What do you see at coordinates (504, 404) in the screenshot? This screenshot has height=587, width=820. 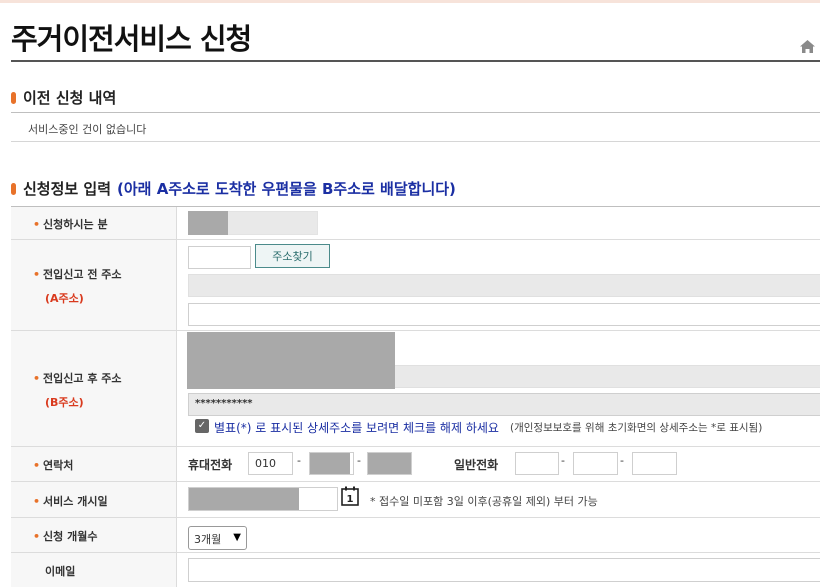 I see `new-address-detail-input: ***********` at bounding box center [504, 404].